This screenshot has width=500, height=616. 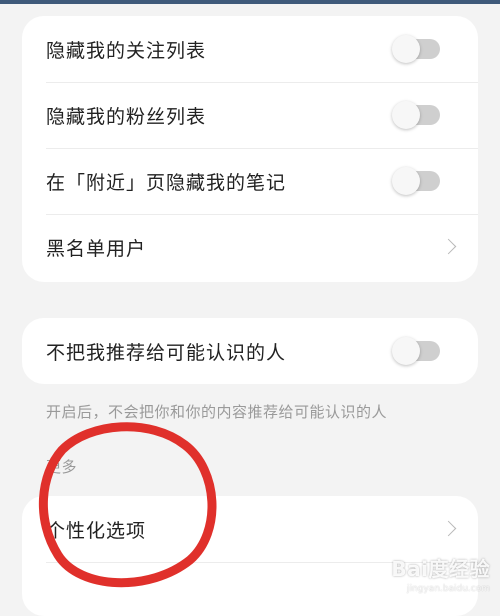 I want to click on no-recommend-row: 不把我推荐给可能认识的人, so click(x=250, y=351).